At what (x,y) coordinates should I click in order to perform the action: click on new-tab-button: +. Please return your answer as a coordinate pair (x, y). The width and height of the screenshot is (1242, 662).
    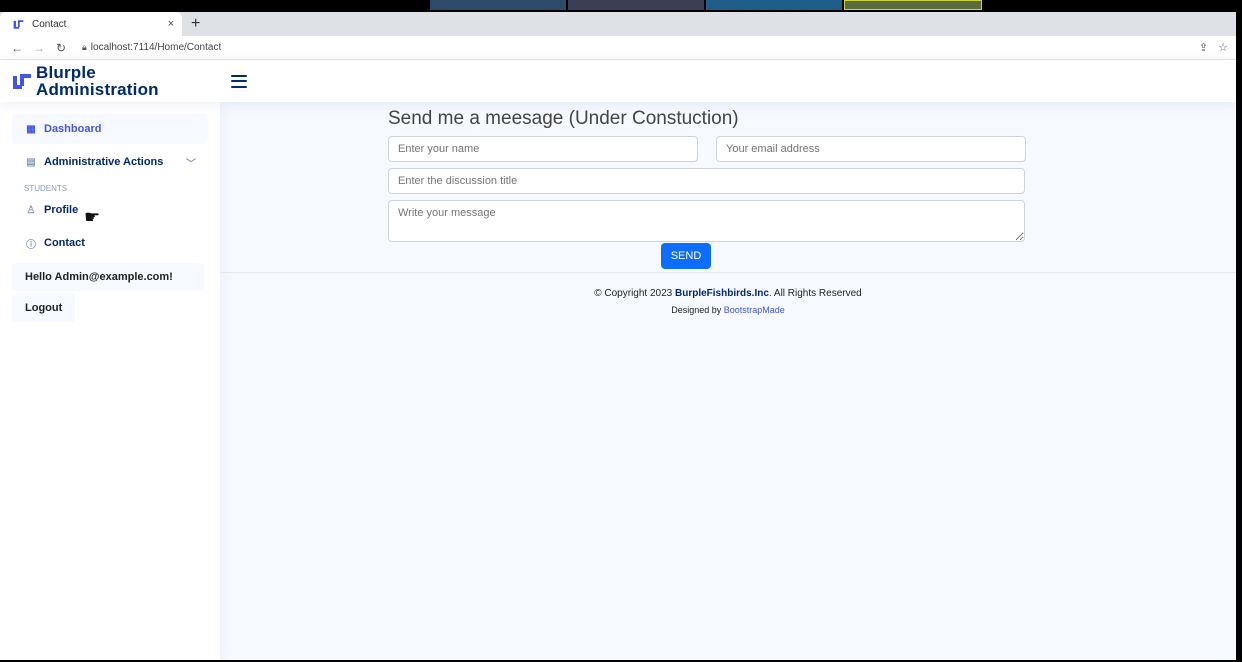
    Looking at the image, I should click on (195, 24).